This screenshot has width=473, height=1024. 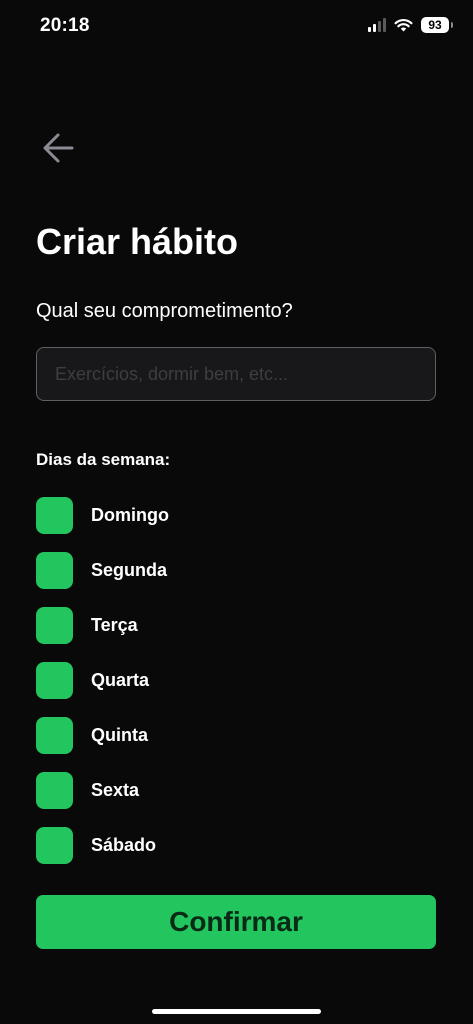 What do you see at coordinates (236, 26) in the screenshot?
I see `status-bar: 20:18 93` at bounding box center [236, 26].